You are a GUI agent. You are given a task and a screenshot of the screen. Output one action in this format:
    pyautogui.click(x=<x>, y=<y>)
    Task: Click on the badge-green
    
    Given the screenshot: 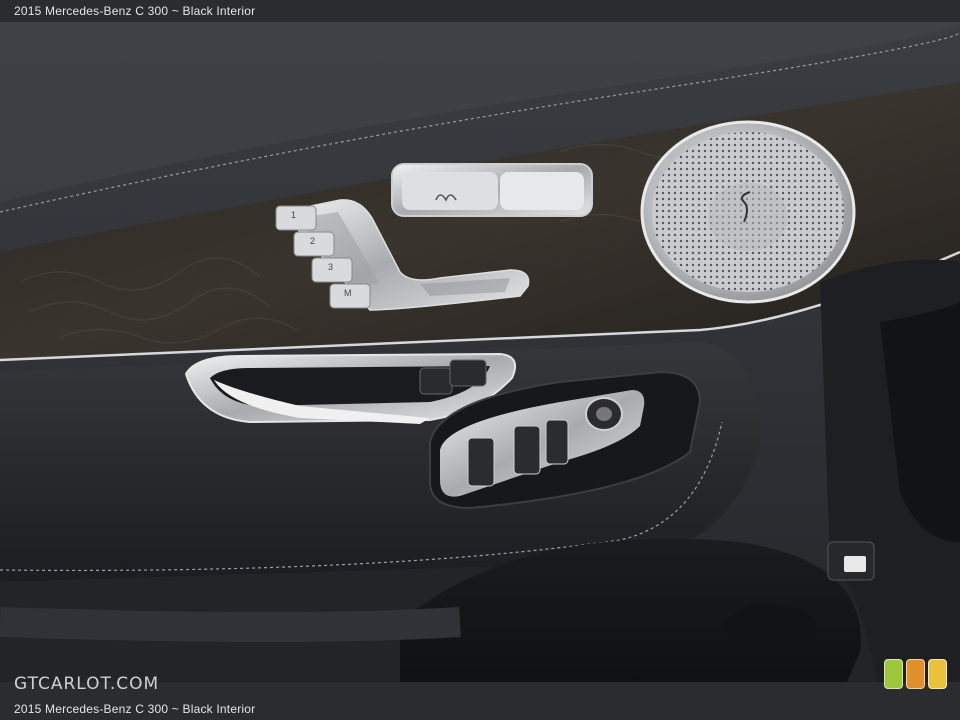 What is the action you would take?
    pyautogui.click(x=893, y=674)
    